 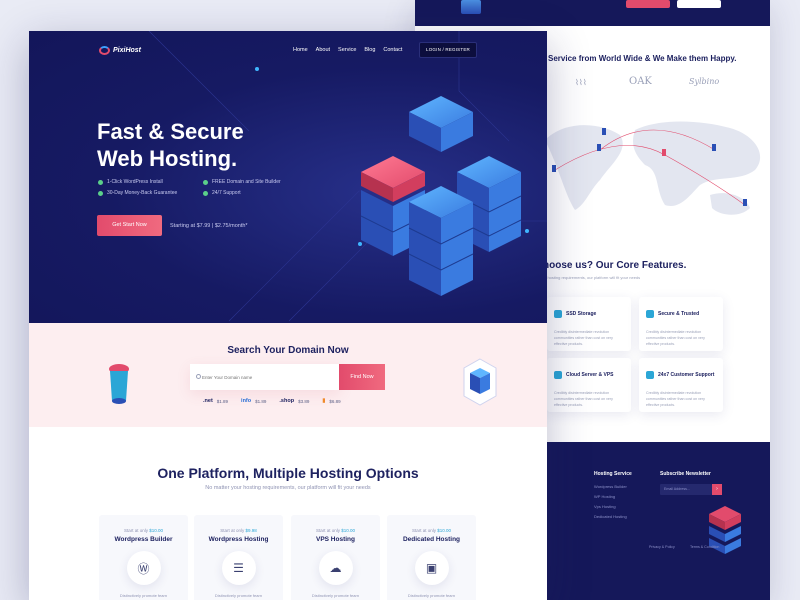 I want to click on world-map, so click(x=653, y=168).